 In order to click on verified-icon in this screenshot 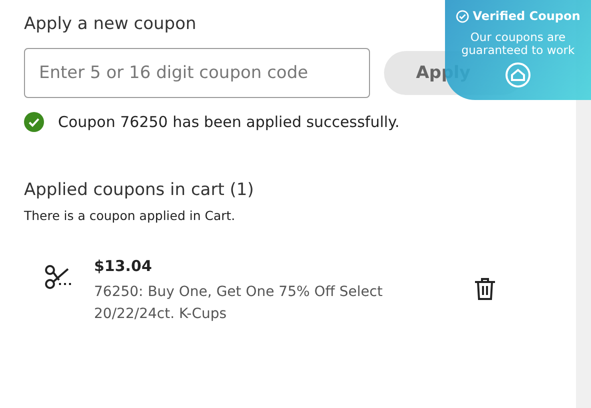, I will do `click(462, 16)`.